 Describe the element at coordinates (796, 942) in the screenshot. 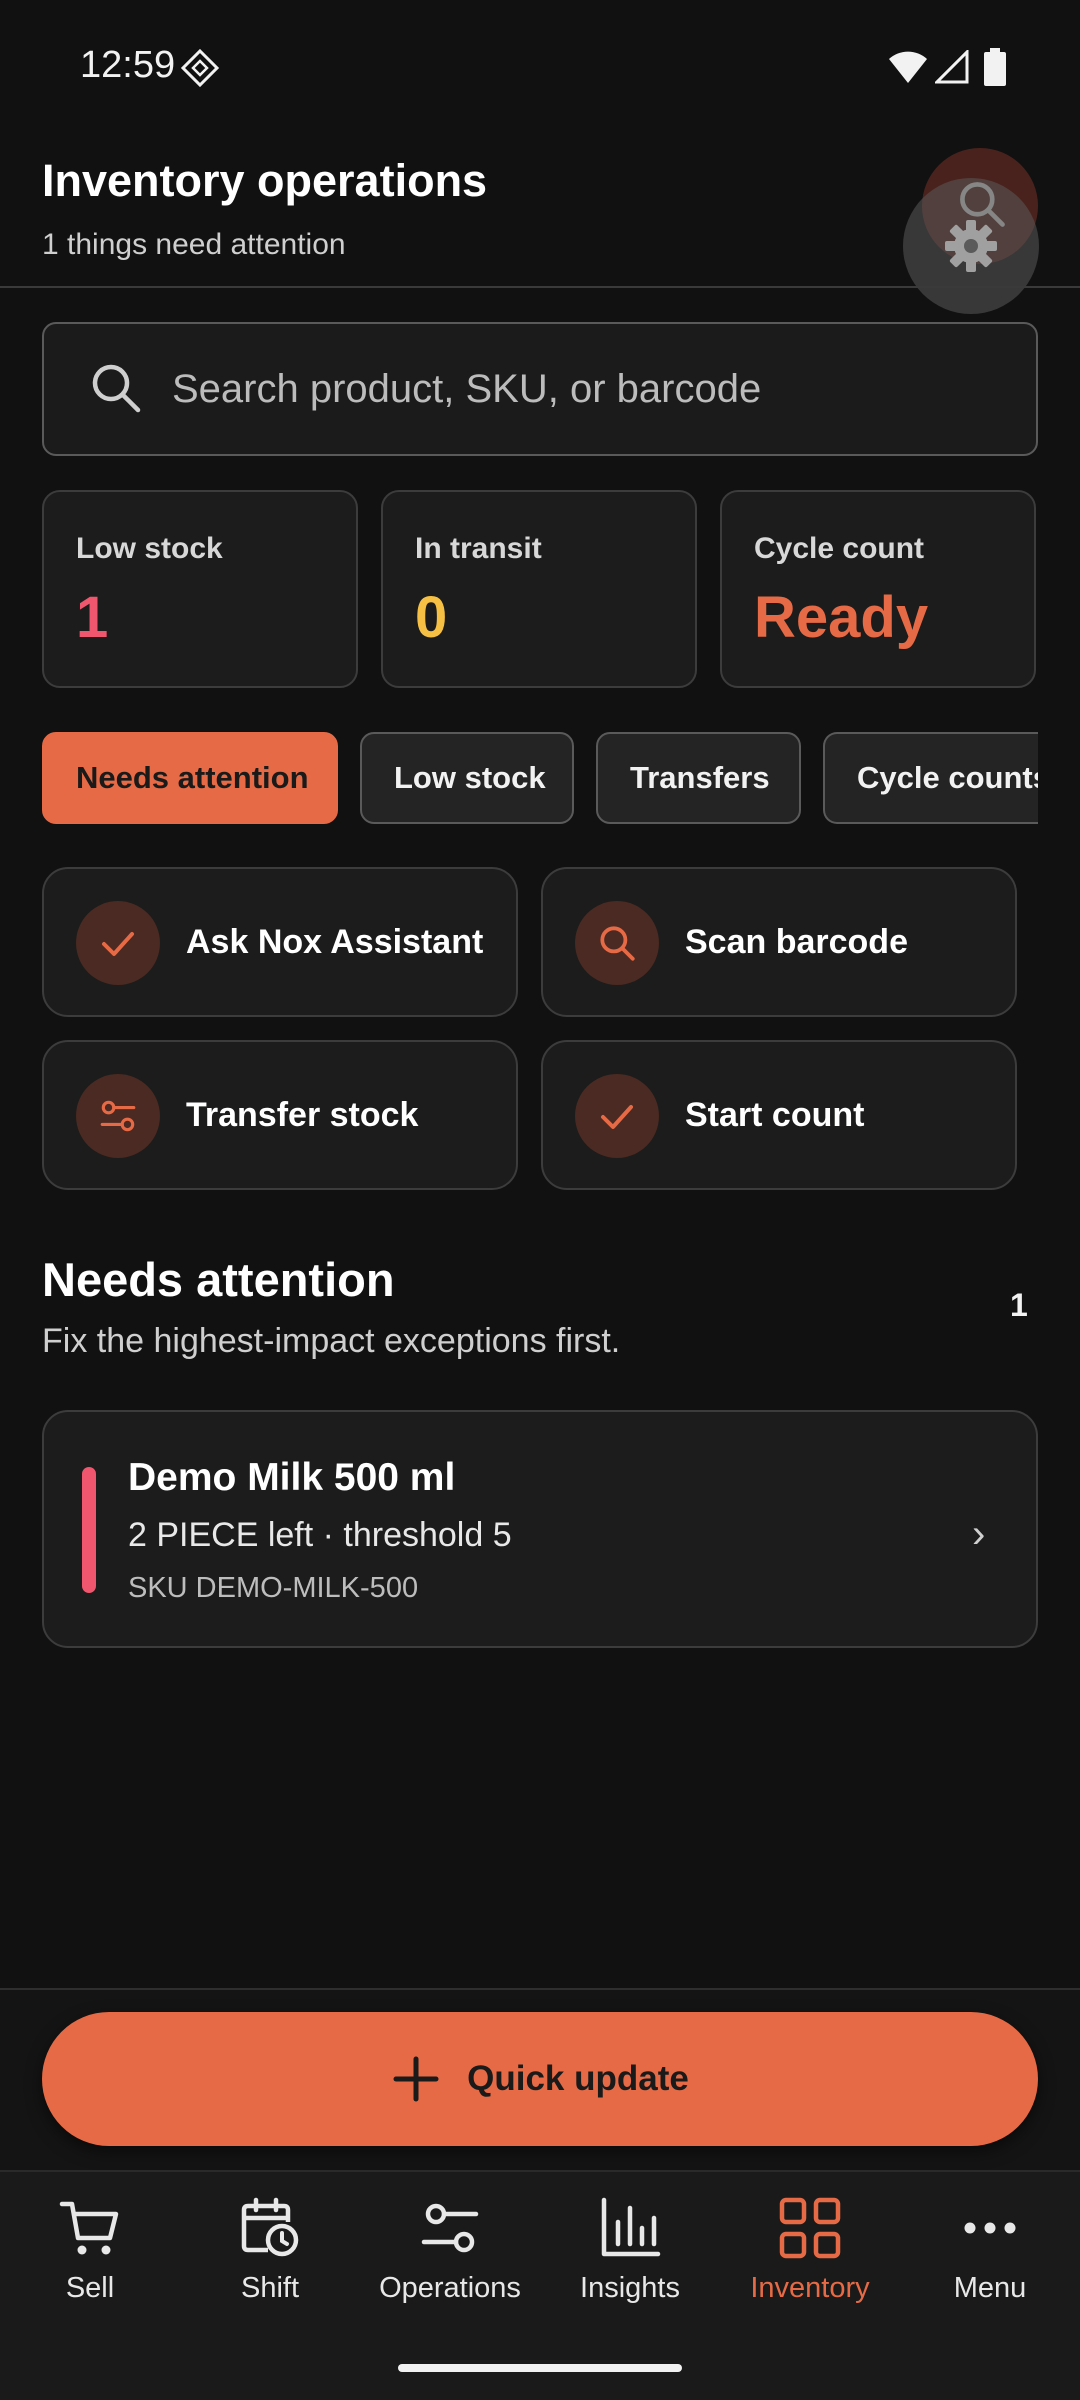

I see `action-label: Scan barcode` at that location.